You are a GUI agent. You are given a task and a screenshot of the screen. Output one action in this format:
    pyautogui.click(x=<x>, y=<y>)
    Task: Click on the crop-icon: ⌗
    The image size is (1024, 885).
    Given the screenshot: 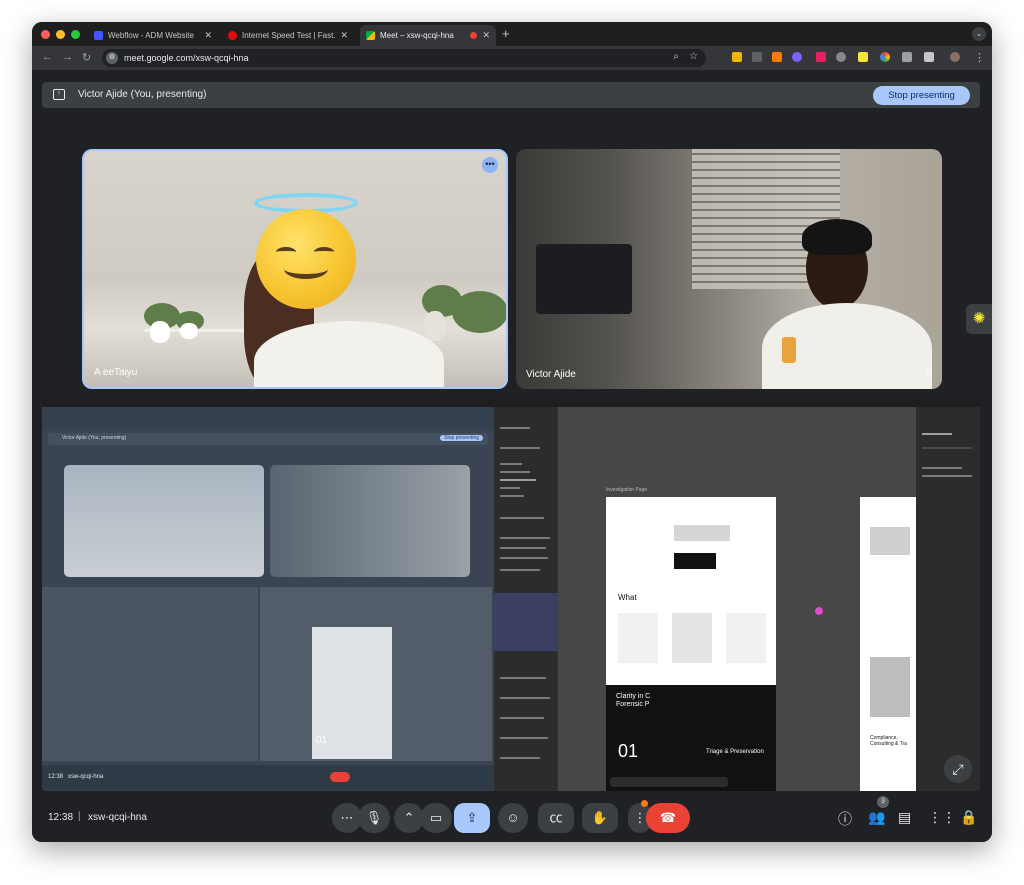 What is the action you would take?
    pyautogui.click(x=928, y=373)
    